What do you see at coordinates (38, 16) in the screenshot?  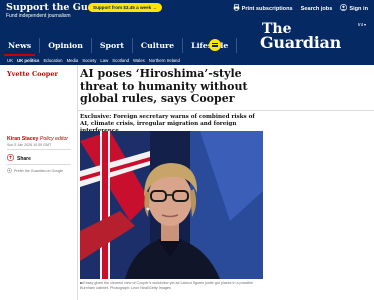 I see `support-subtitle: Fund independent journalism` at bounding box center [38, 16].